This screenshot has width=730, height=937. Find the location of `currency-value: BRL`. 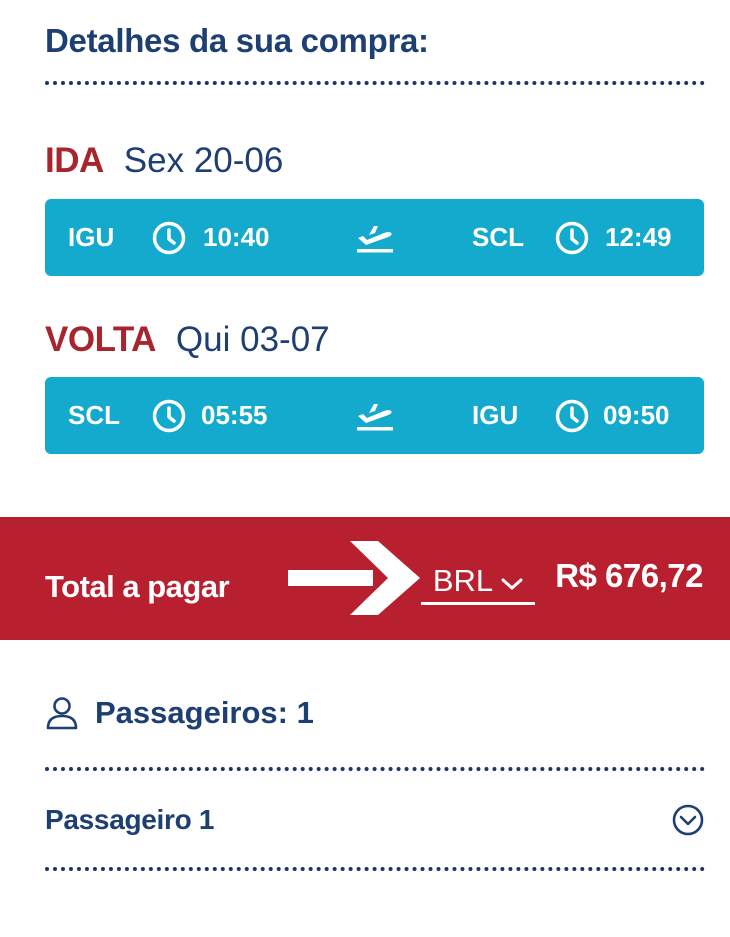

currency-value: BRL is located at coordinates (463, 580).